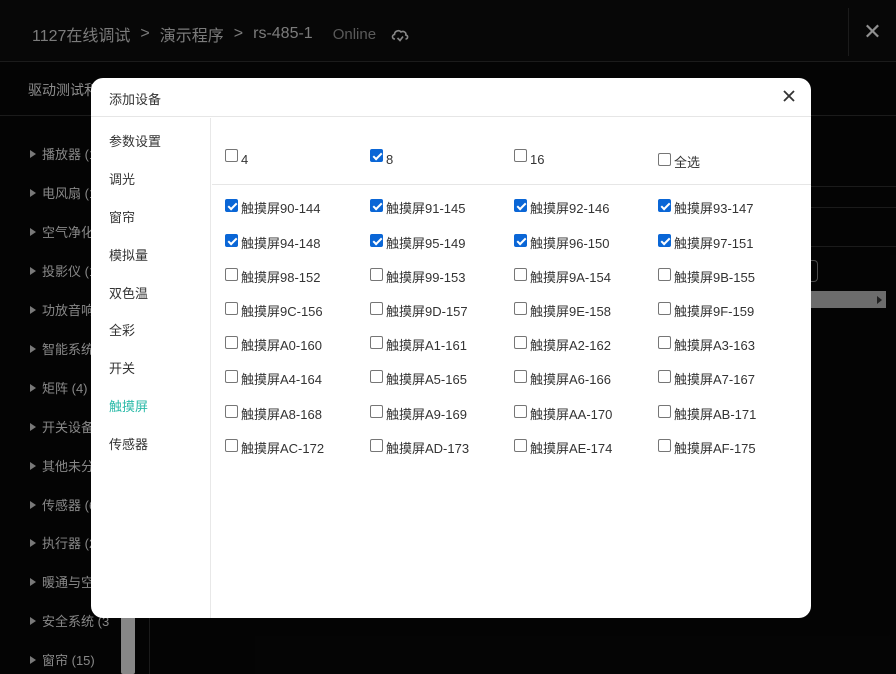  What do you see at coordinates (562, 307) in the screenshot?
I see `device-checkbox-item: 触摸屏9E-158` at bounding box center [562, 307].